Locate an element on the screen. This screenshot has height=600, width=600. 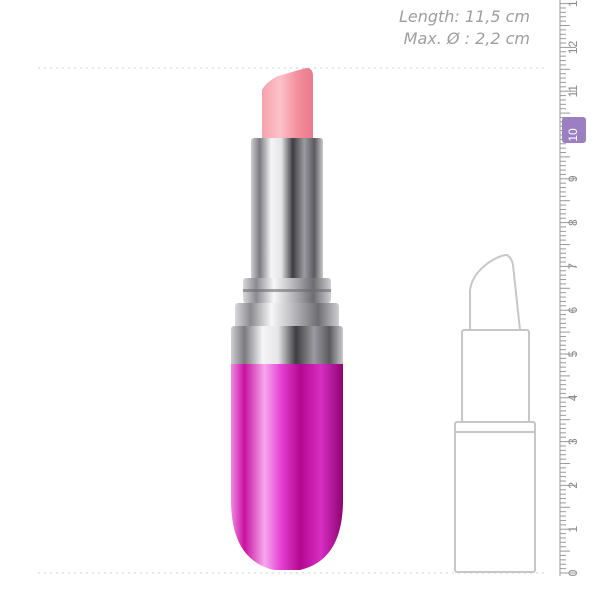
ruler-label: 5 is located at coordinates (573, 353).